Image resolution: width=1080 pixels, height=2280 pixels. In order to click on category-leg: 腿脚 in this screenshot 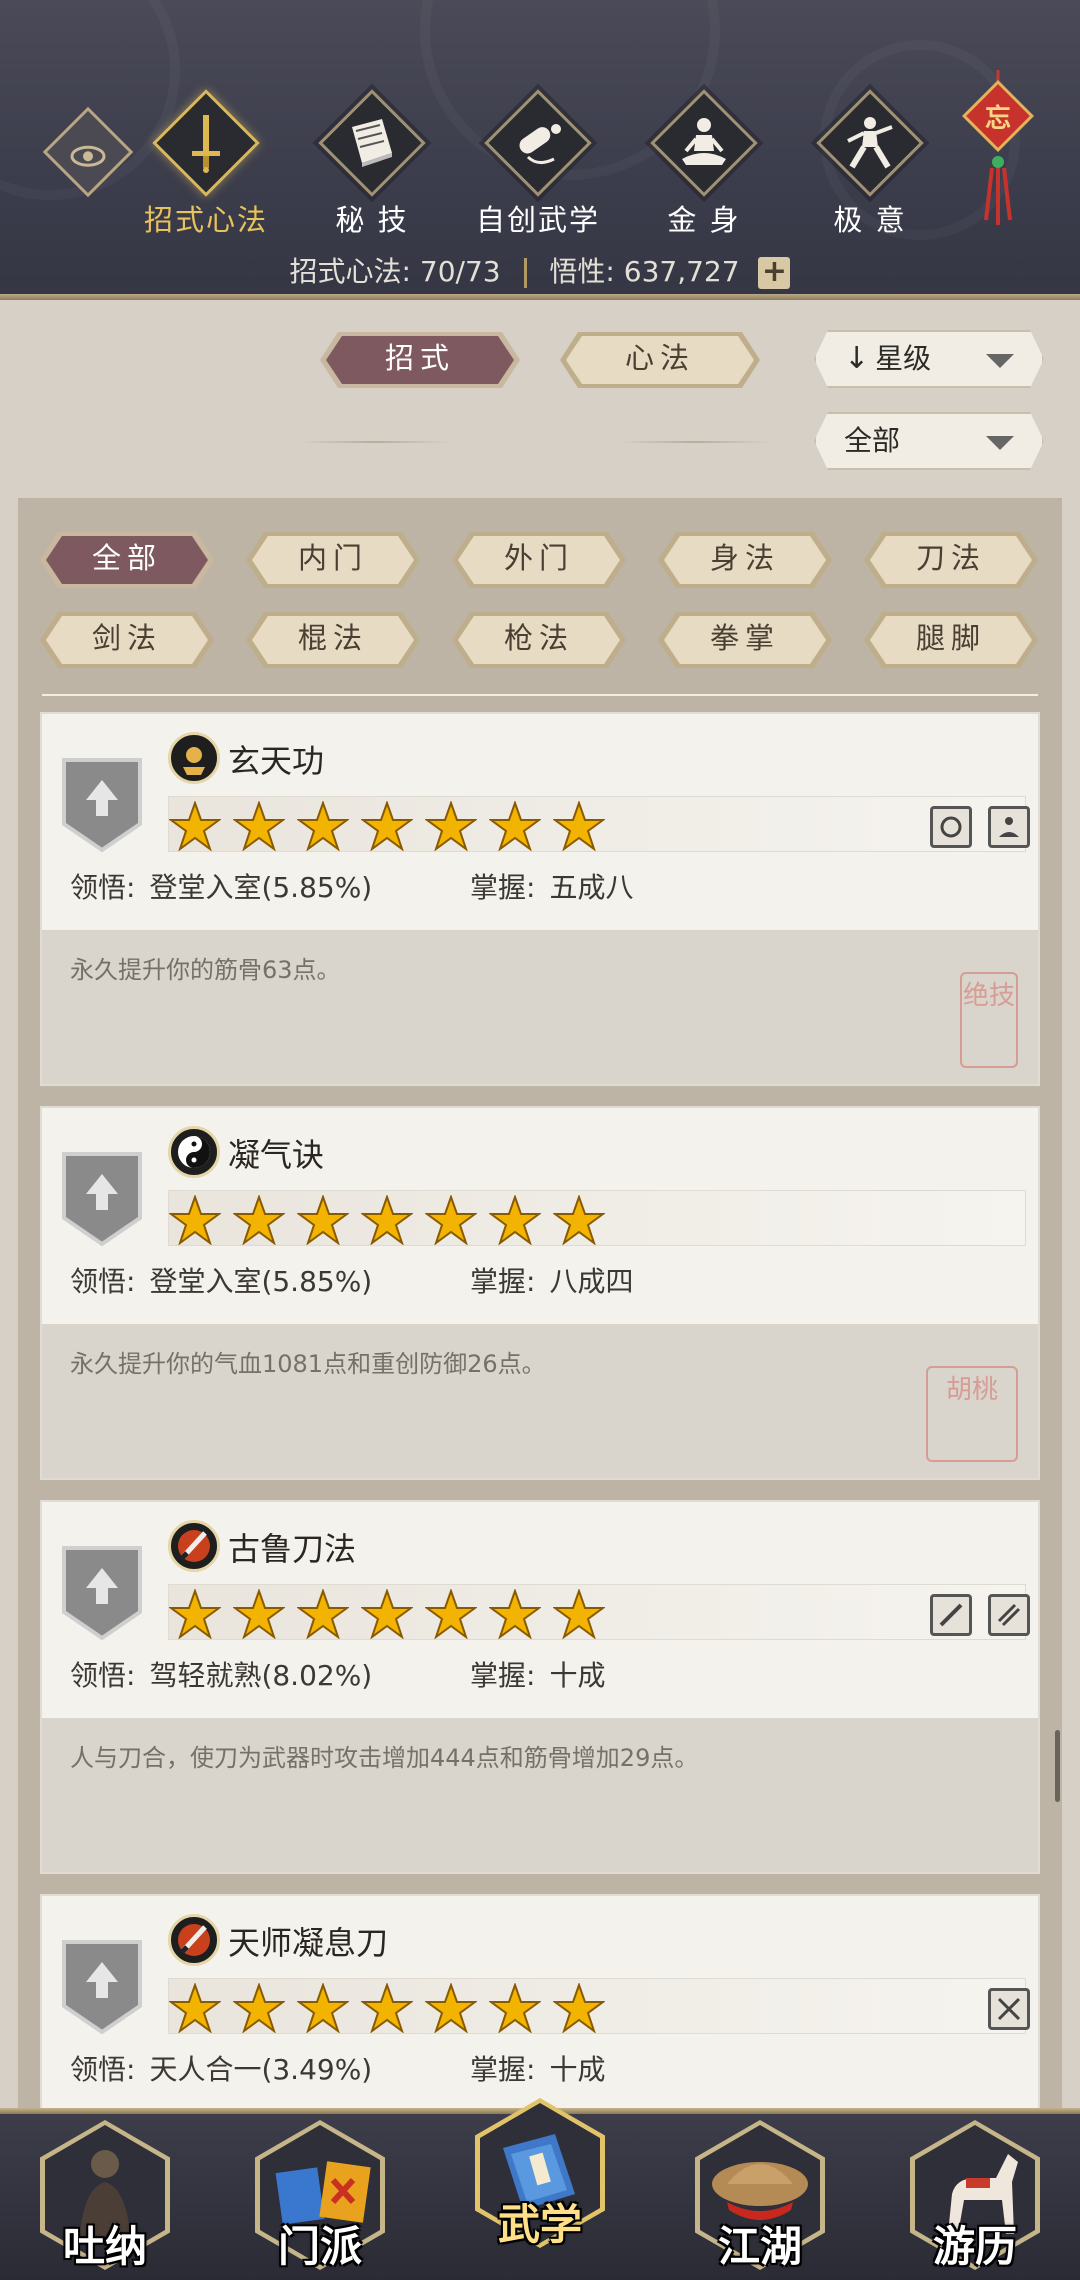, I will do `click(951, 640)`.